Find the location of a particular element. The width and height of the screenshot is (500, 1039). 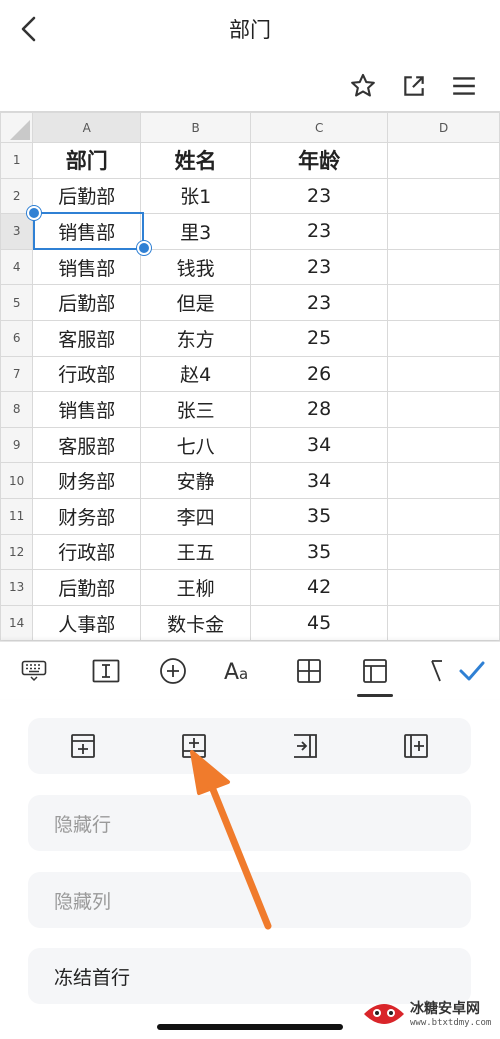

insert-row-above-icon is located at coordinates (83, 746).